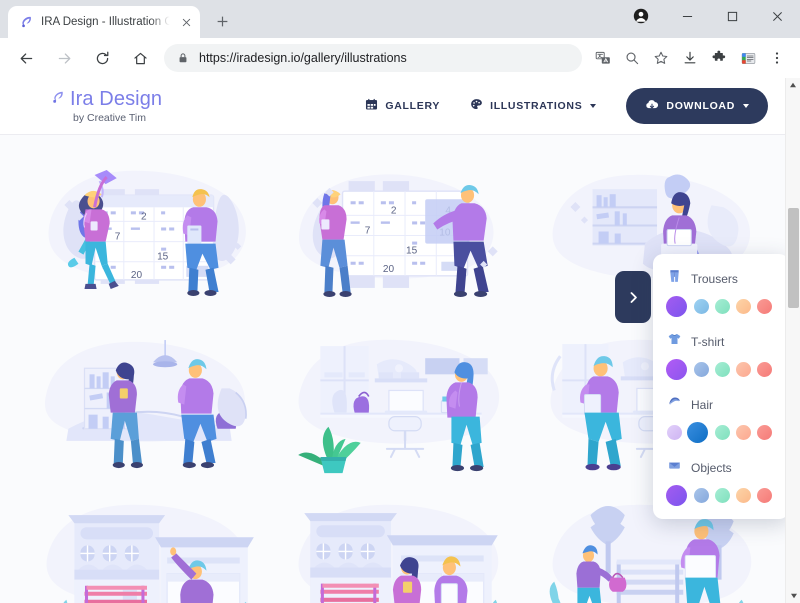 The height and width of the screenshot is (603, 800). I want to click on zoom-search-icon, so click(632, 58).